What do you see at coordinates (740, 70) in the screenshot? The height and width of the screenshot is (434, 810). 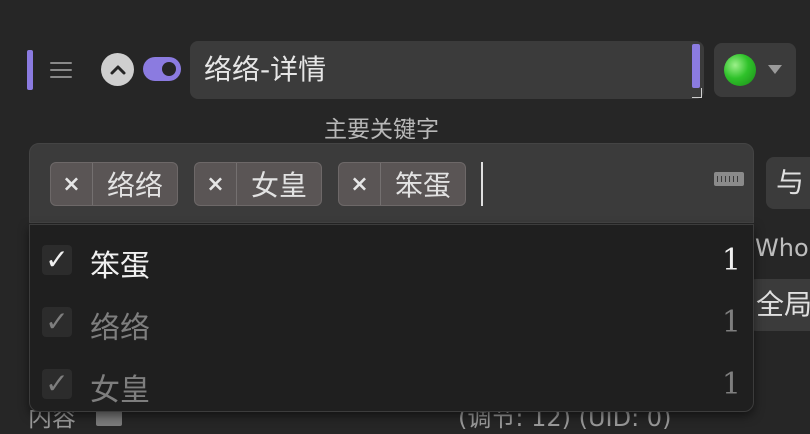 I see `green-status-dot-icon` at bounding box center [740, 70].